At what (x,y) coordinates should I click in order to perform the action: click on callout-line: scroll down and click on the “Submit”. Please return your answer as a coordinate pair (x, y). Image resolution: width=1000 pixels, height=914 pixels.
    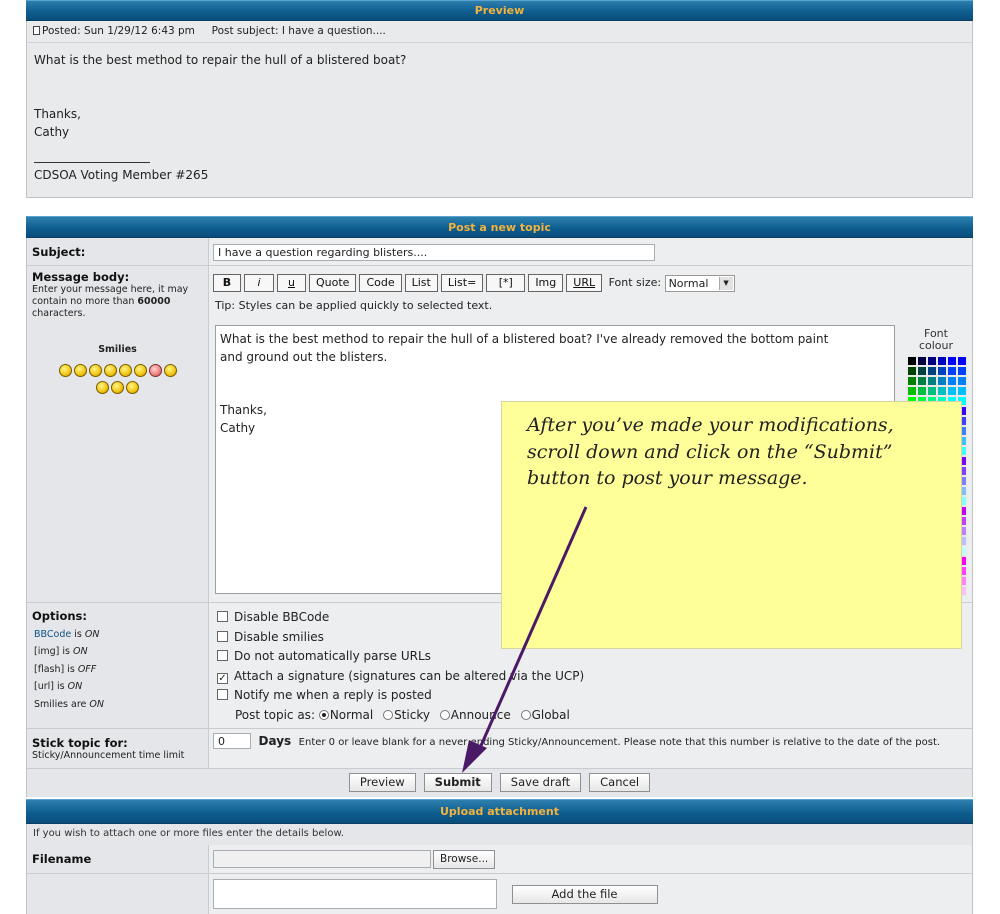
    Looking at the image, I should click on (710, 451).